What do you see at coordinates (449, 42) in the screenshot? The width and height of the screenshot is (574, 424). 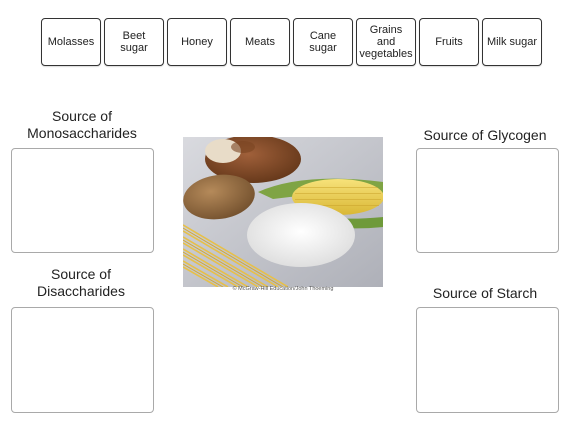 I see `chip-fruits: Fruits` at bounding box center [449, 42].